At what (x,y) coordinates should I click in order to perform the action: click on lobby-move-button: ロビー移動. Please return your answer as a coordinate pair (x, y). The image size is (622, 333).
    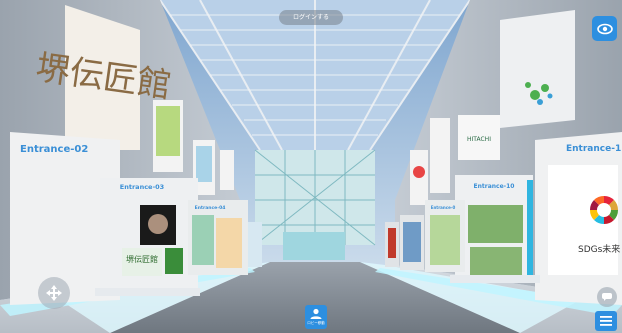
    Looking at the image, I should click on (316, 317).